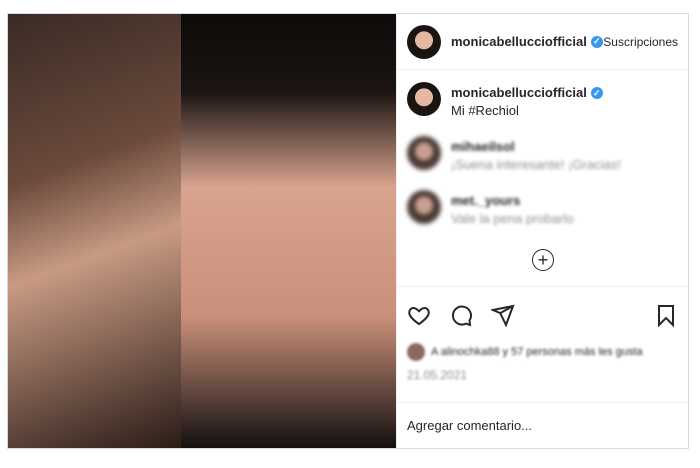 This screenshot has height=468, width=700. What do you see at coordinates (536, 164) in the screenshot?
I see `comment-text: ¡Suena interesante! ¡Gracias!` at bounding box center [536, 164].